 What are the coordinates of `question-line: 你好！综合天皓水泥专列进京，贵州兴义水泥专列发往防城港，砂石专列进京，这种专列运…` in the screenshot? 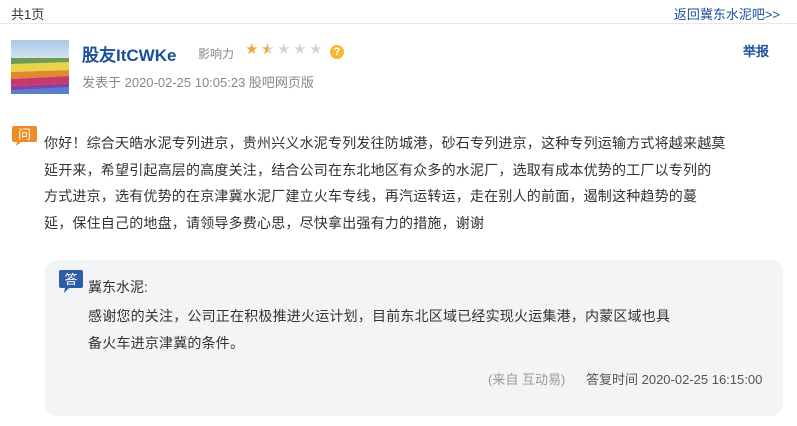 It's located at (385, 143).